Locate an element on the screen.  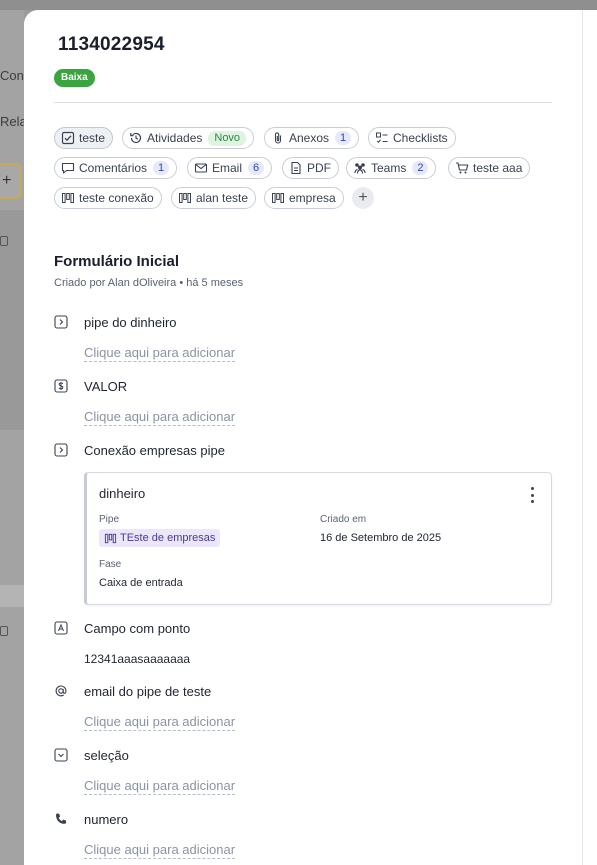
phone-icon is located at coordinates (61, 819).